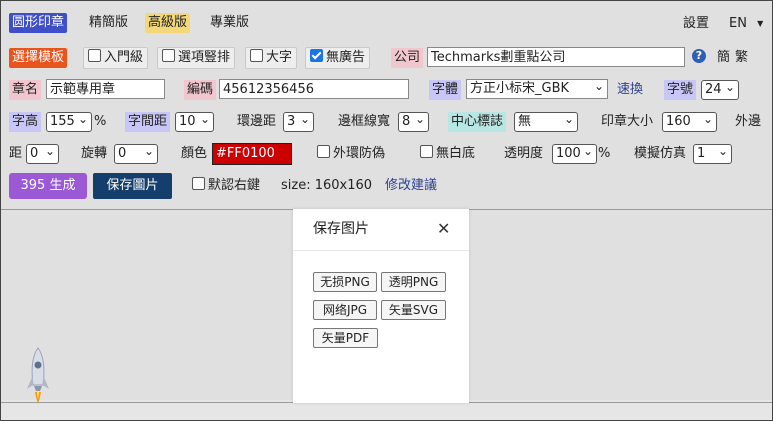 The height and width of the screenshot is (421, 773). I want to click on simulate-label: 模擬仿真, so click(660, 153).